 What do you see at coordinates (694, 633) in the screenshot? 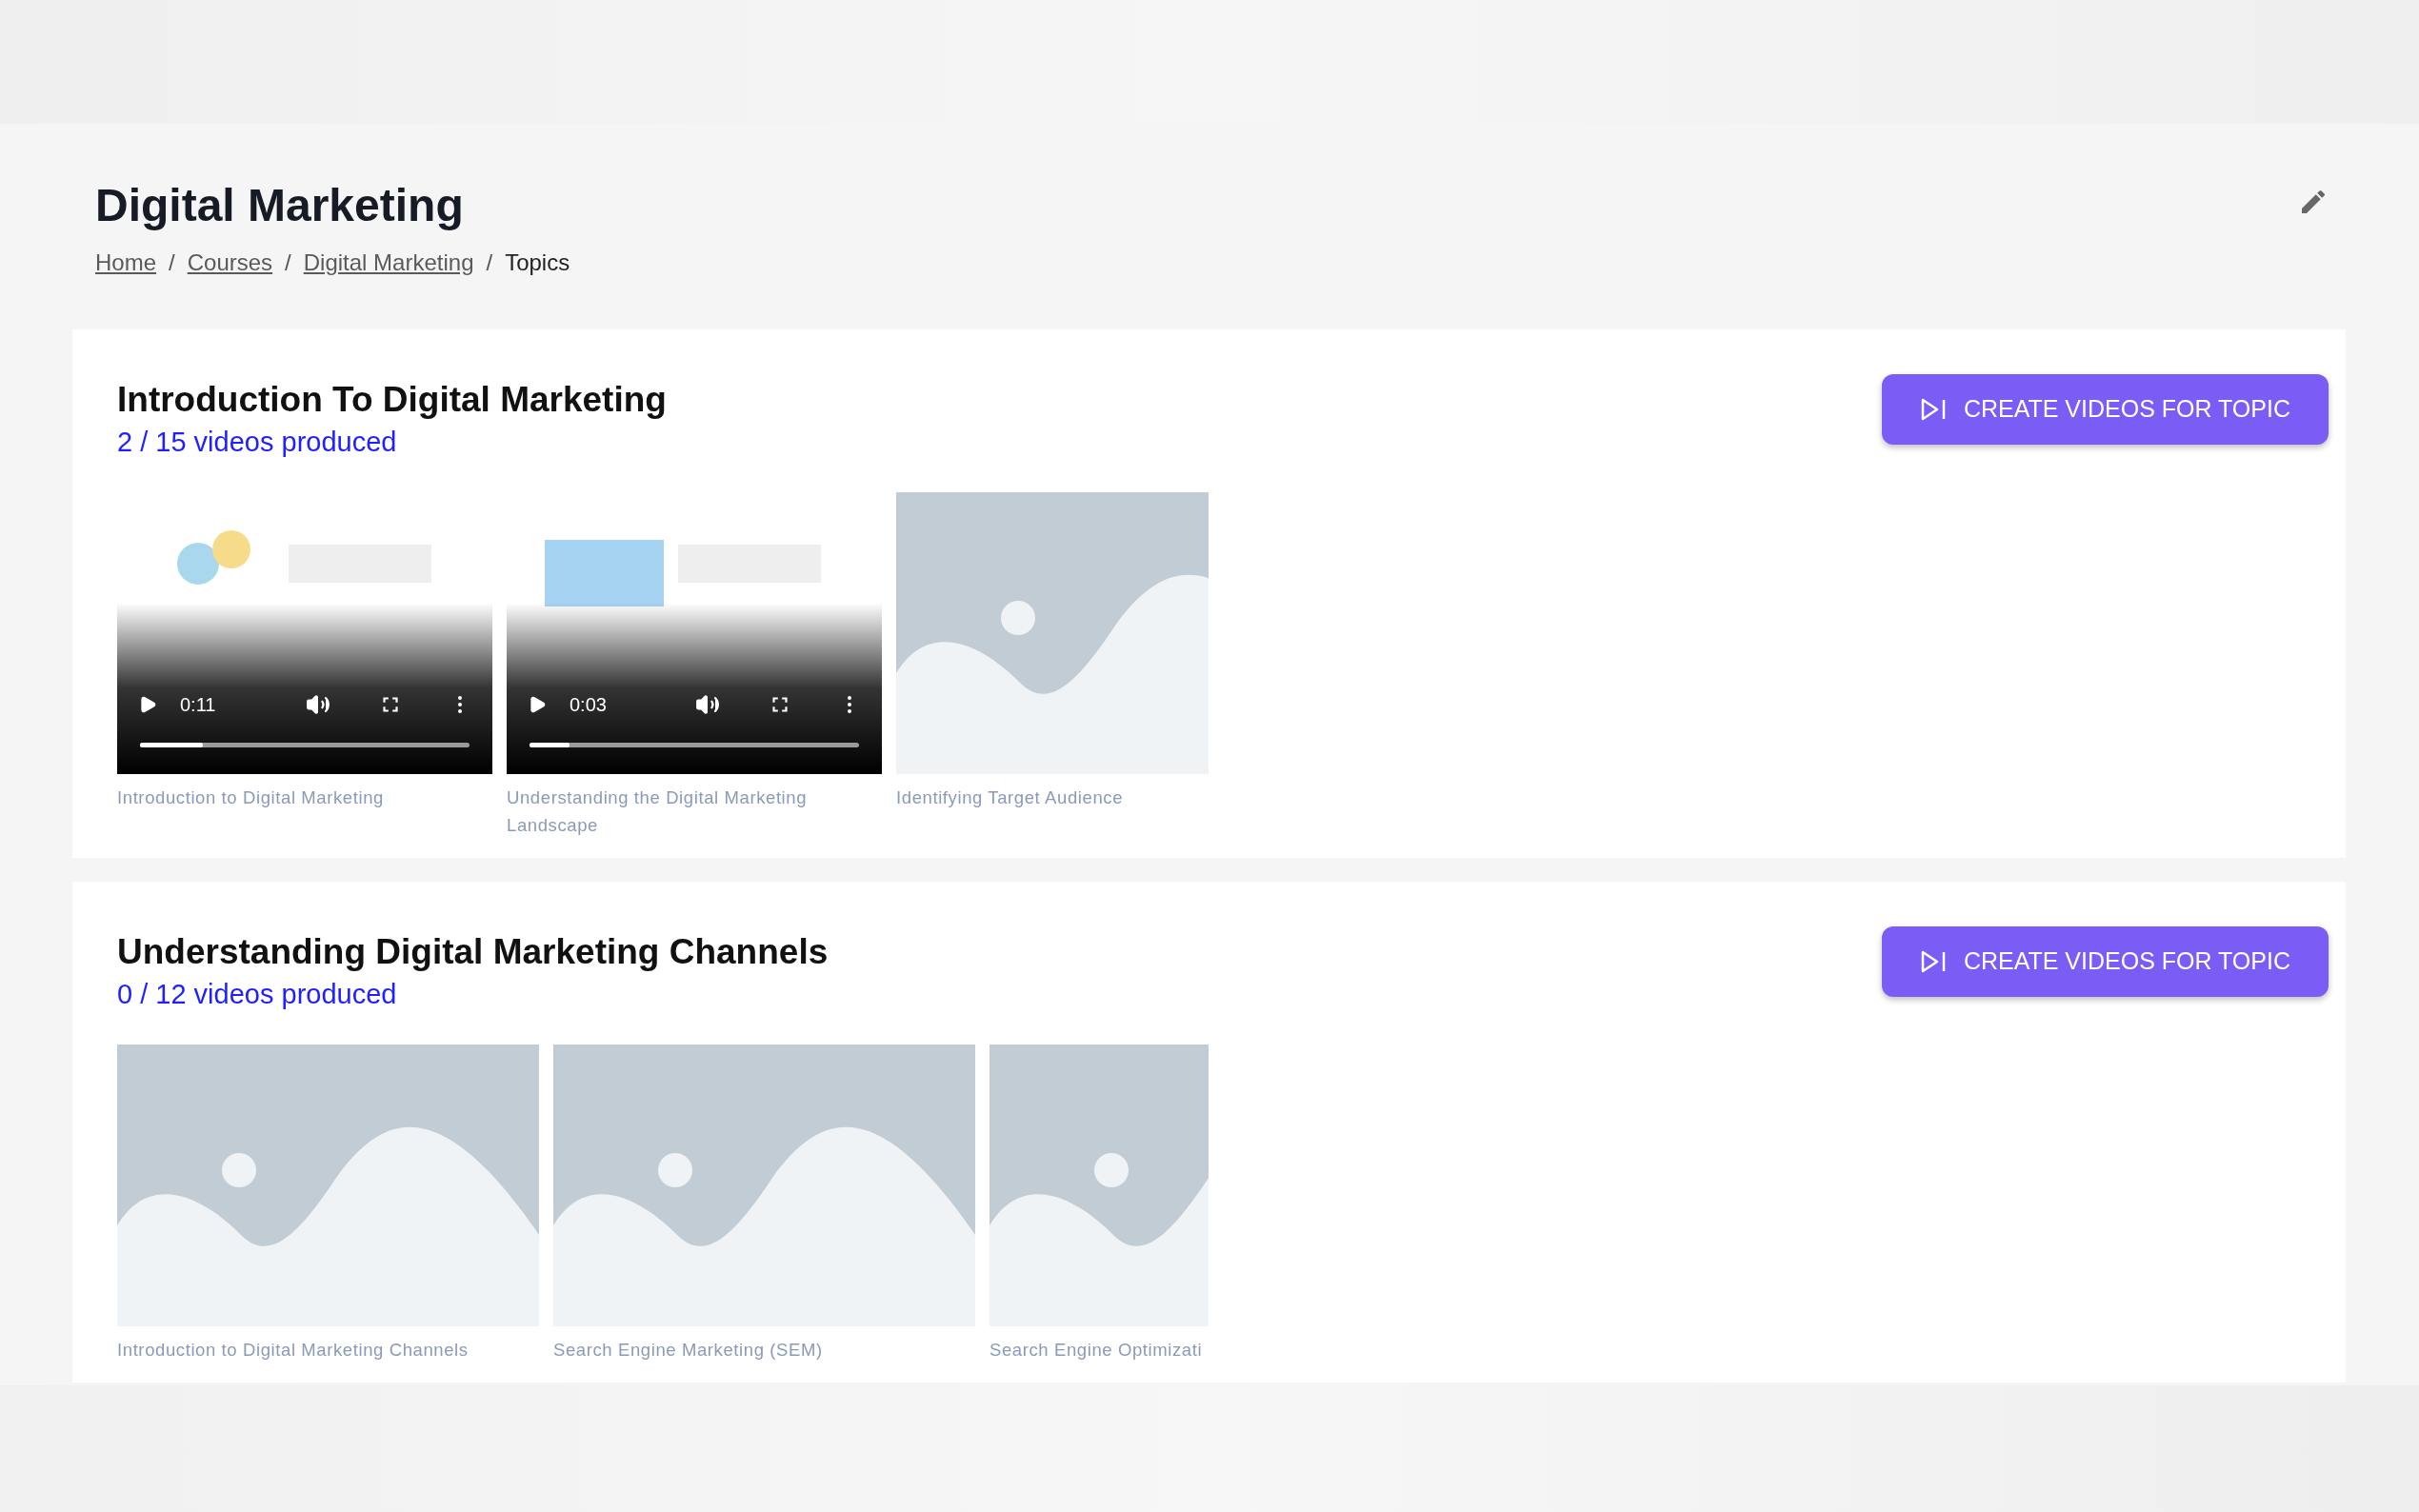
I see `video-player: 0:03` at bounding box center [694, 633].